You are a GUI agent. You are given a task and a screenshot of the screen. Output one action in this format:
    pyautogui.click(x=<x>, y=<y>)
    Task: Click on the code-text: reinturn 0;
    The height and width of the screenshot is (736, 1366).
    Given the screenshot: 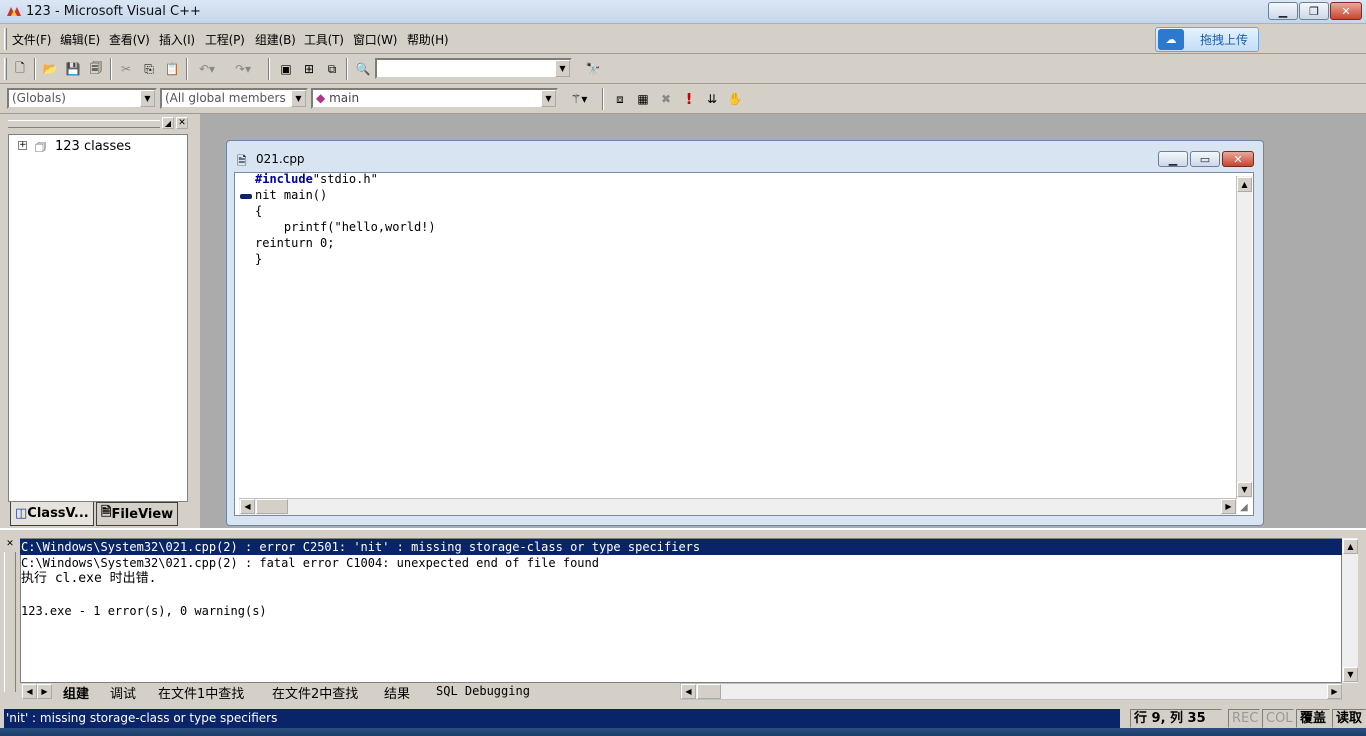 What is the action you would take?
    pyautogui.click(x=295, y=243)
    